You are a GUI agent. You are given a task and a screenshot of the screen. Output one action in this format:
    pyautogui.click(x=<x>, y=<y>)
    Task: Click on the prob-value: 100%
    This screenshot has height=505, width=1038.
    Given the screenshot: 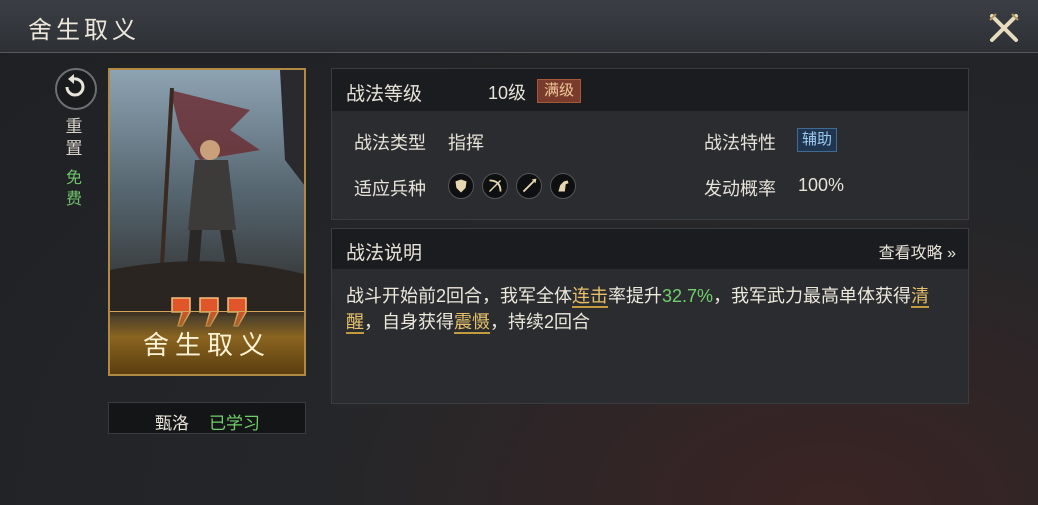 What is the action you would take?
    pyautogui.click(x=821, y=185)
    